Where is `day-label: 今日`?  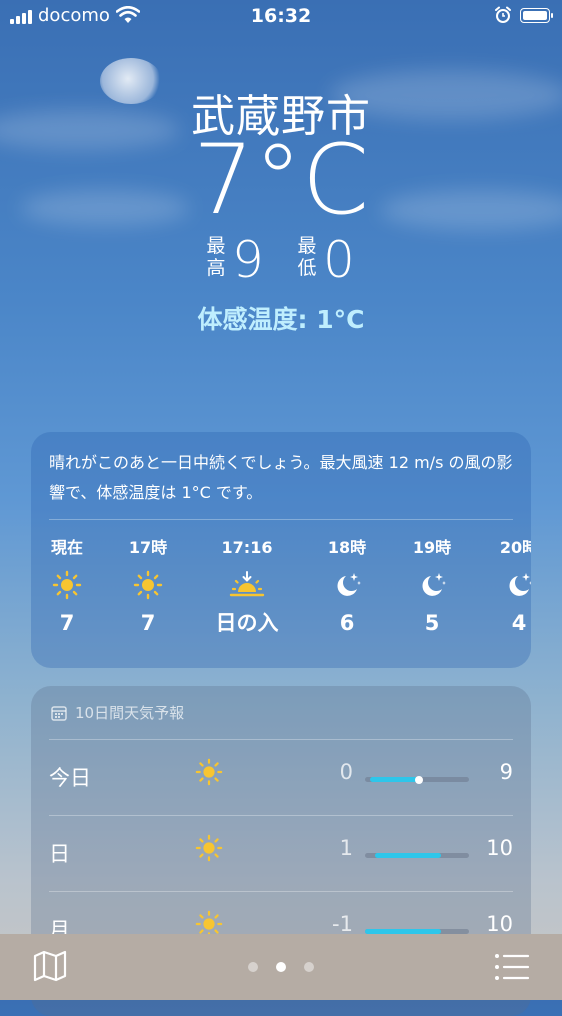
day-label: 今日 is located at coordinates (70, 778).